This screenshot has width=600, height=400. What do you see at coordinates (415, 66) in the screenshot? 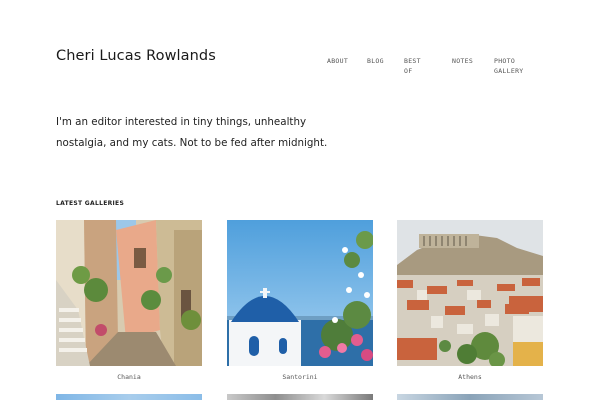
I see `nav-item-best-of: Best of` at bounding box center [415, 66].